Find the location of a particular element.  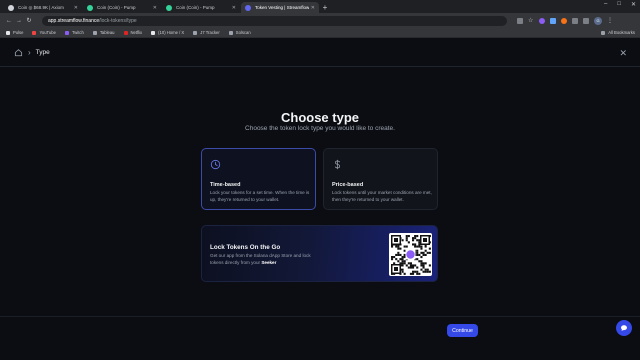

install-app-icon is located at coordinates (520, 20).